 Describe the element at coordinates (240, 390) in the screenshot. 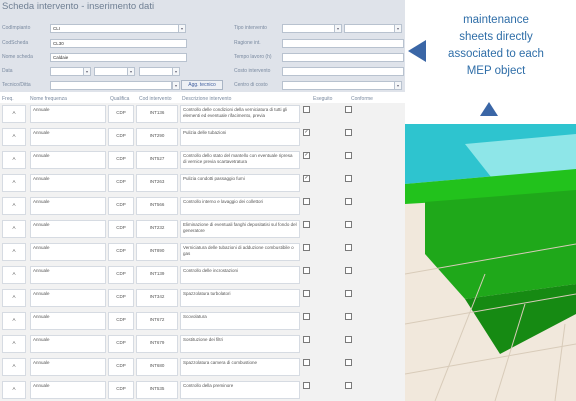

I see `description-cell: Controllo della preminore` at that location.